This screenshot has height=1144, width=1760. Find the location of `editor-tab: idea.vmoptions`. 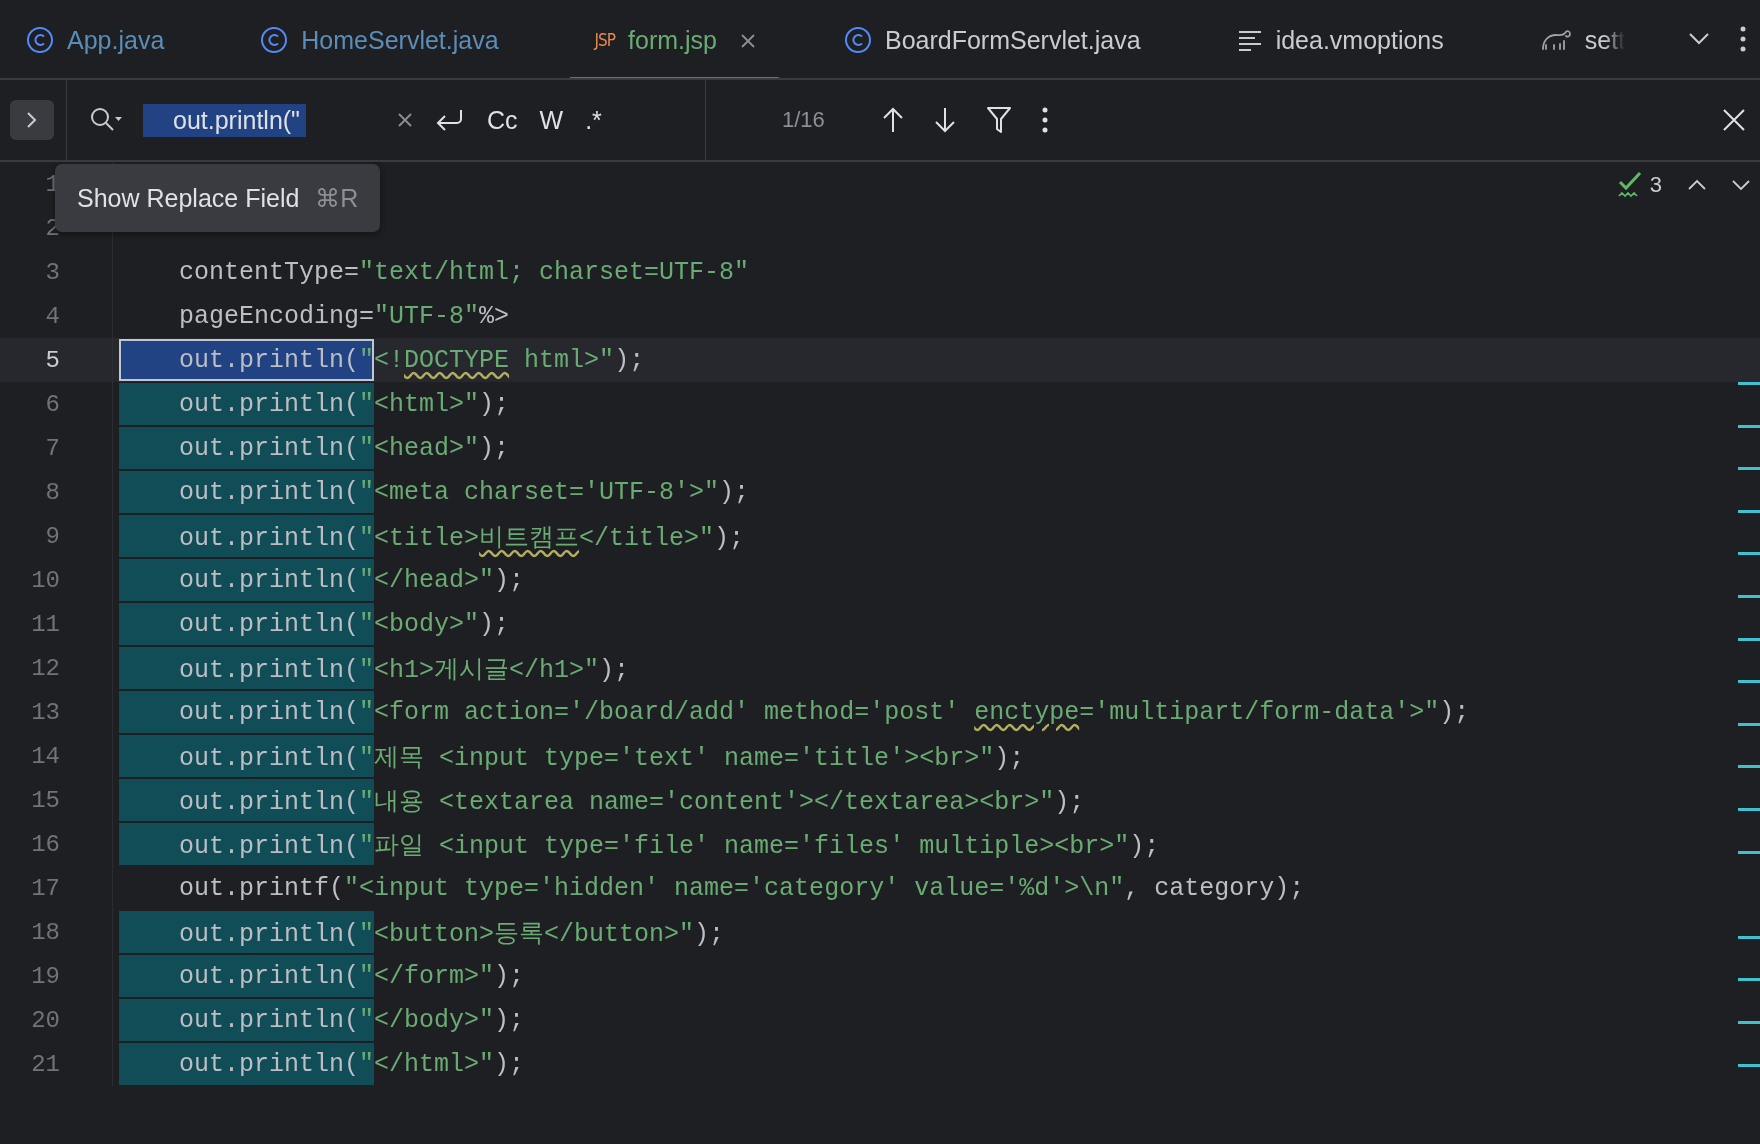

editor-tab: idea.vmoptions is located at coordinates (1341, 39).